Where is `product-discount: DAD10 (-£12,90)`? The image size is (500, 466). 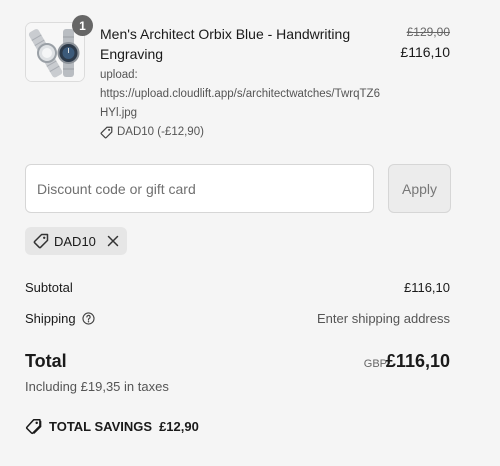 product-discount: DAD10 (-£12,90) is located at coordinates (250, 132).